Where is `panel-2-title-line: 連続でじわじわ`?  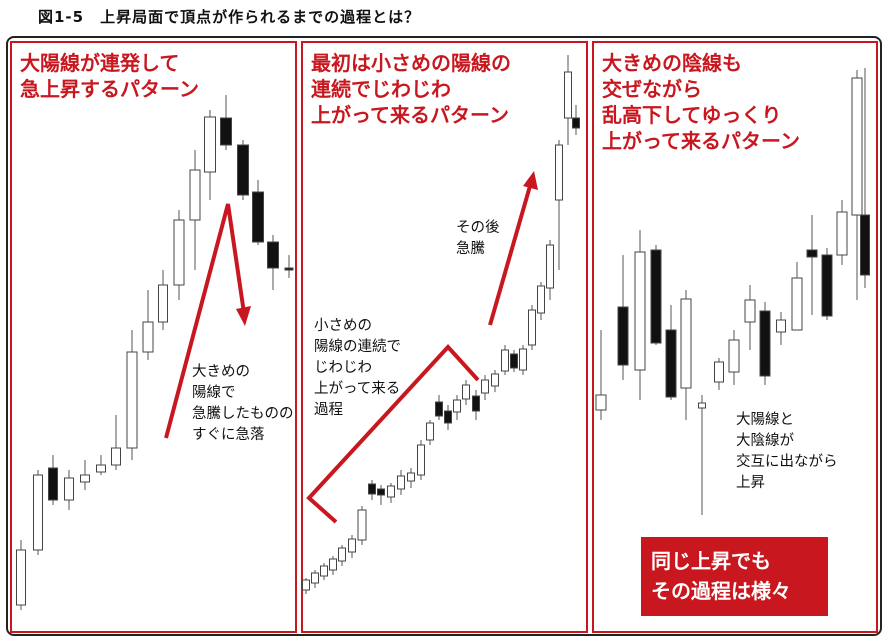 panel-2-title-line: 連続でじわじわ is located at coordinates (381, 89).